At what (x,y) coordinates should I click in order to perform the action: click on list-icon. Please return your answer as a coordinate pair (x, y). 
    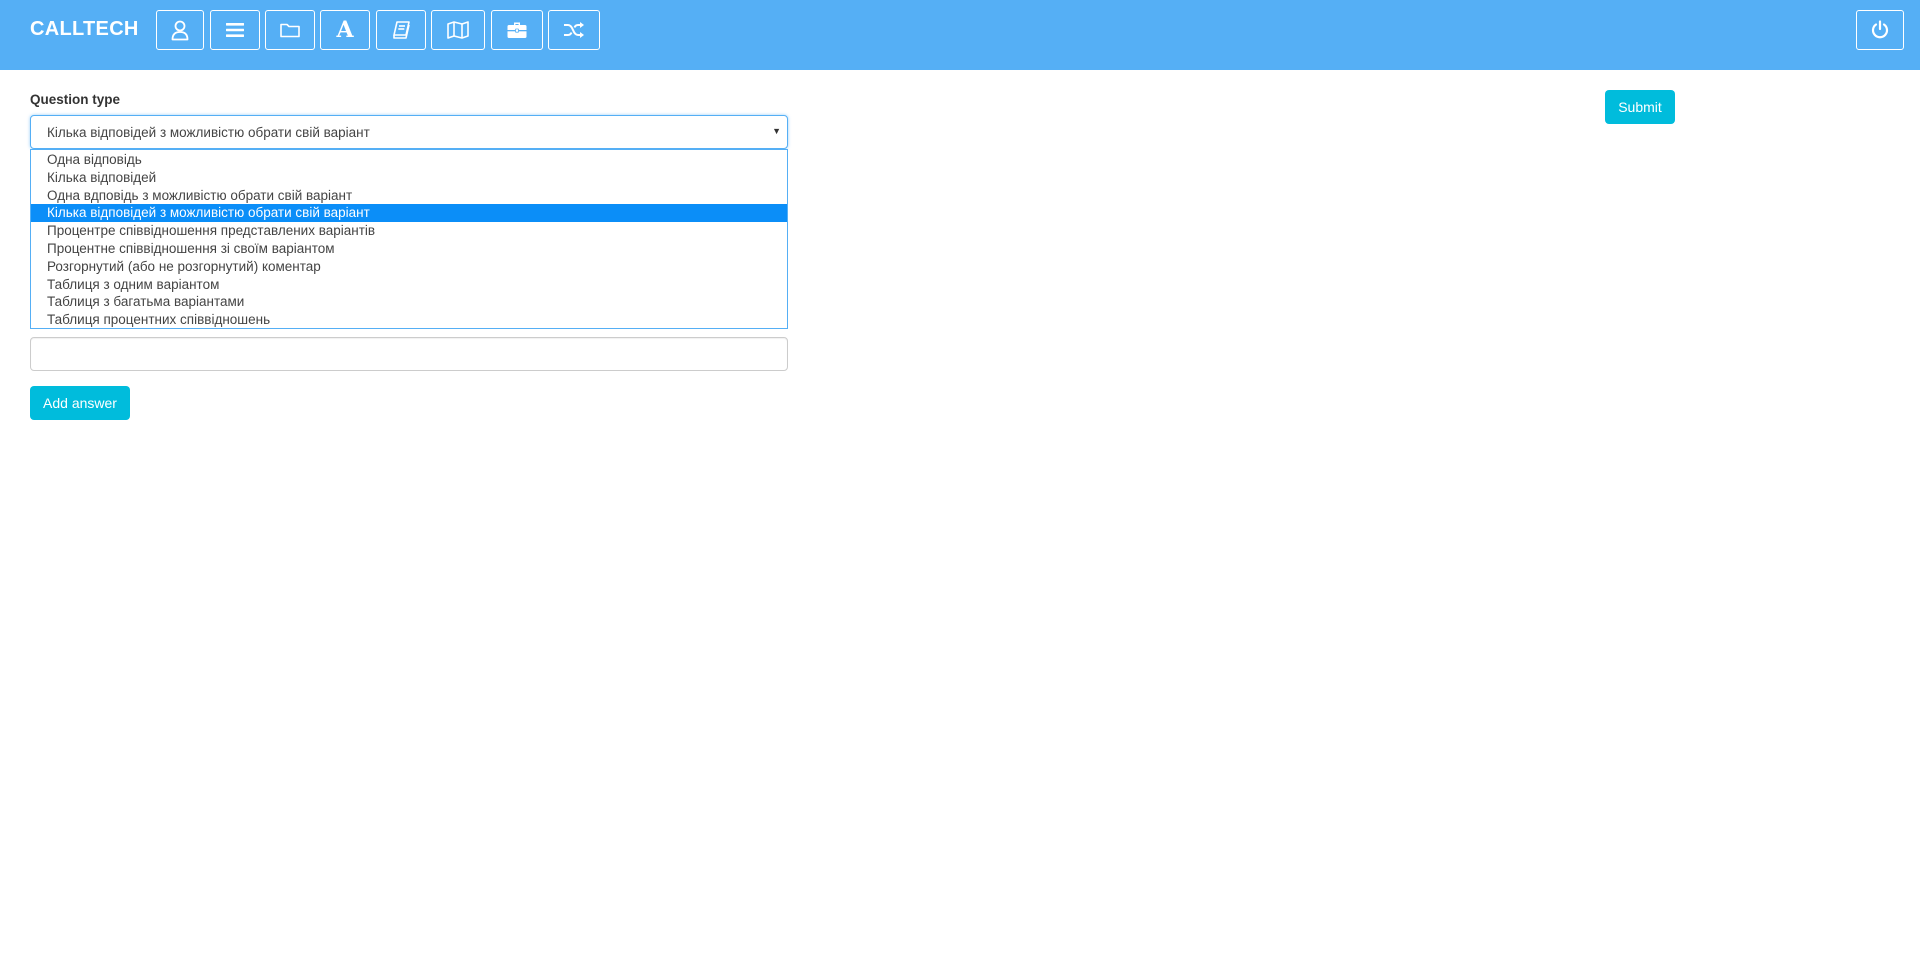
    Looking at the image, I should click on (235, 30).